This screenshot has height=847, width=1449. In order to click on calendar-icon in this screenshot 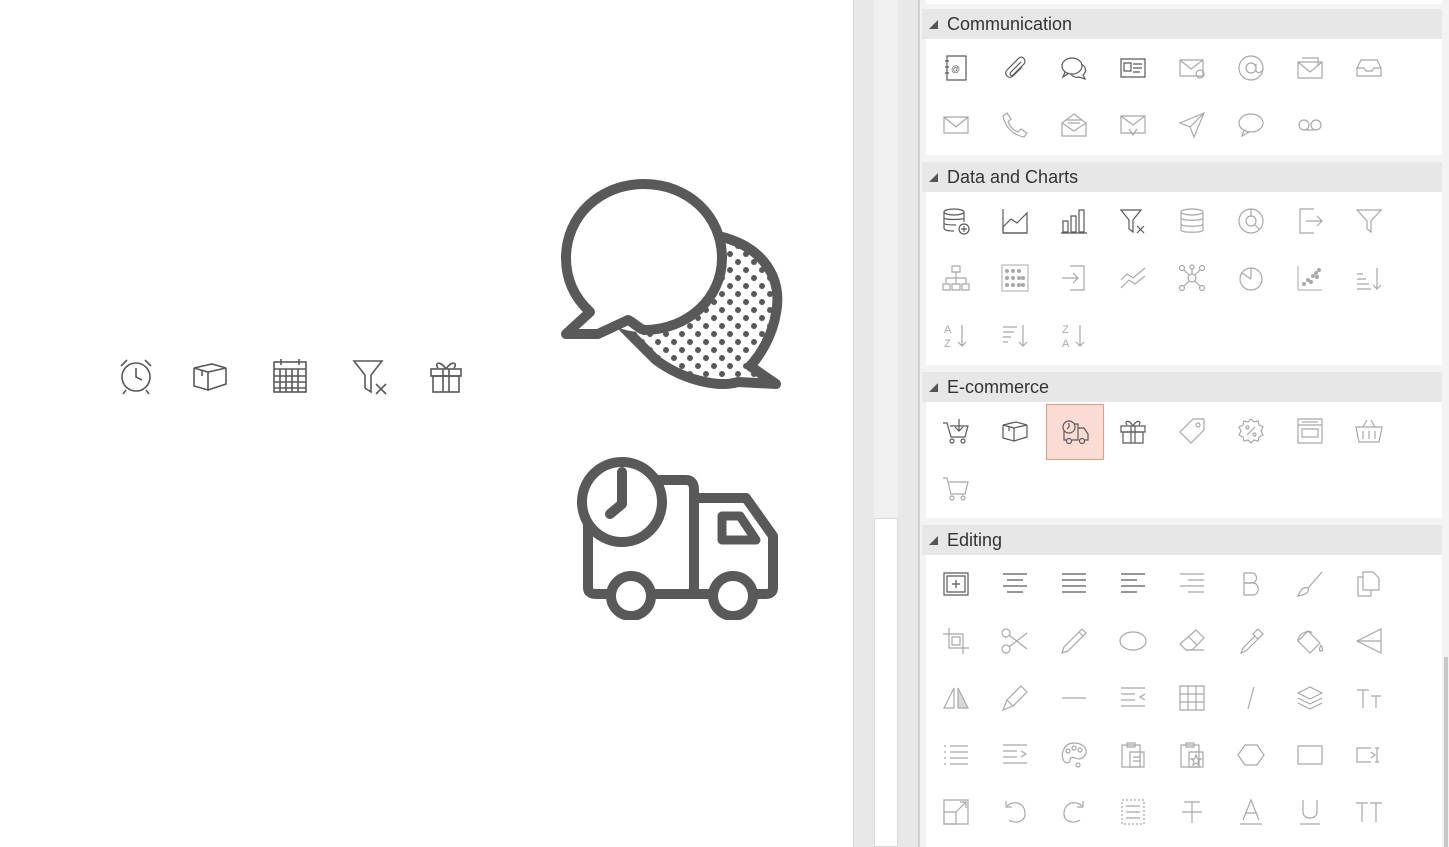, I will do `click(290, 376)`.